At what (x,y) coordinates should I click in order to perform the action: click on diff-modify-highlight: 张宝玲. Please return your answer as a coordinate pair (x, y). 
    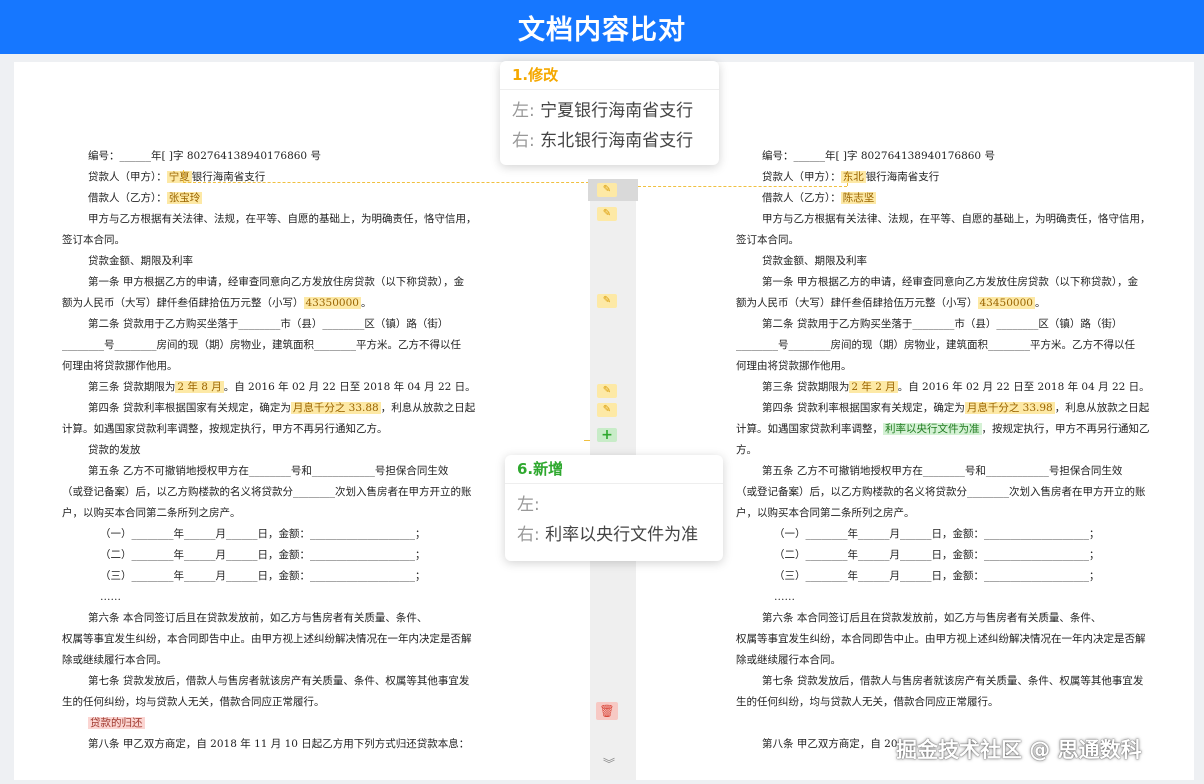
    Looking at the image, I should click on (184, 198).